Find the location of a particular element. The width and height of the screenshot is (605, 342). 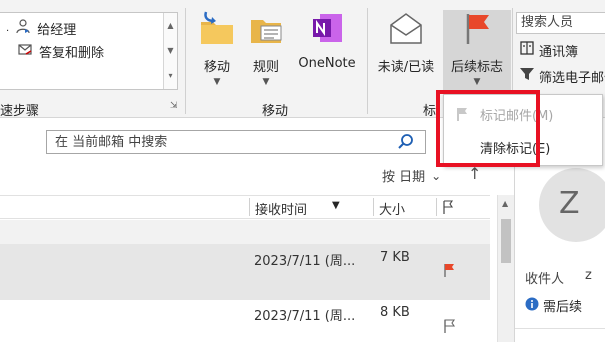

envelope-open-icon is located at coordinates (406, 30).